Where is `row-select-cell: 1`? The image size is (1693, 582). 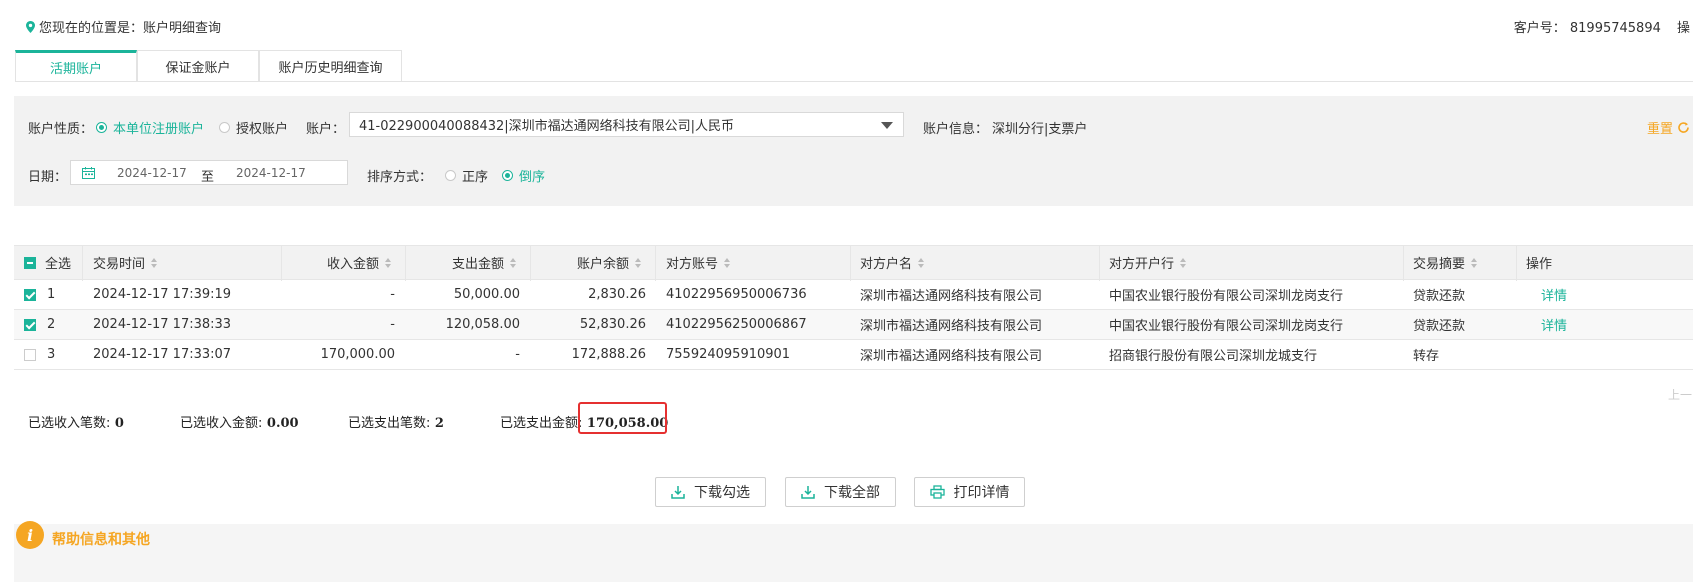
row-select-cell: 1 is located at coordinates (39, 294).